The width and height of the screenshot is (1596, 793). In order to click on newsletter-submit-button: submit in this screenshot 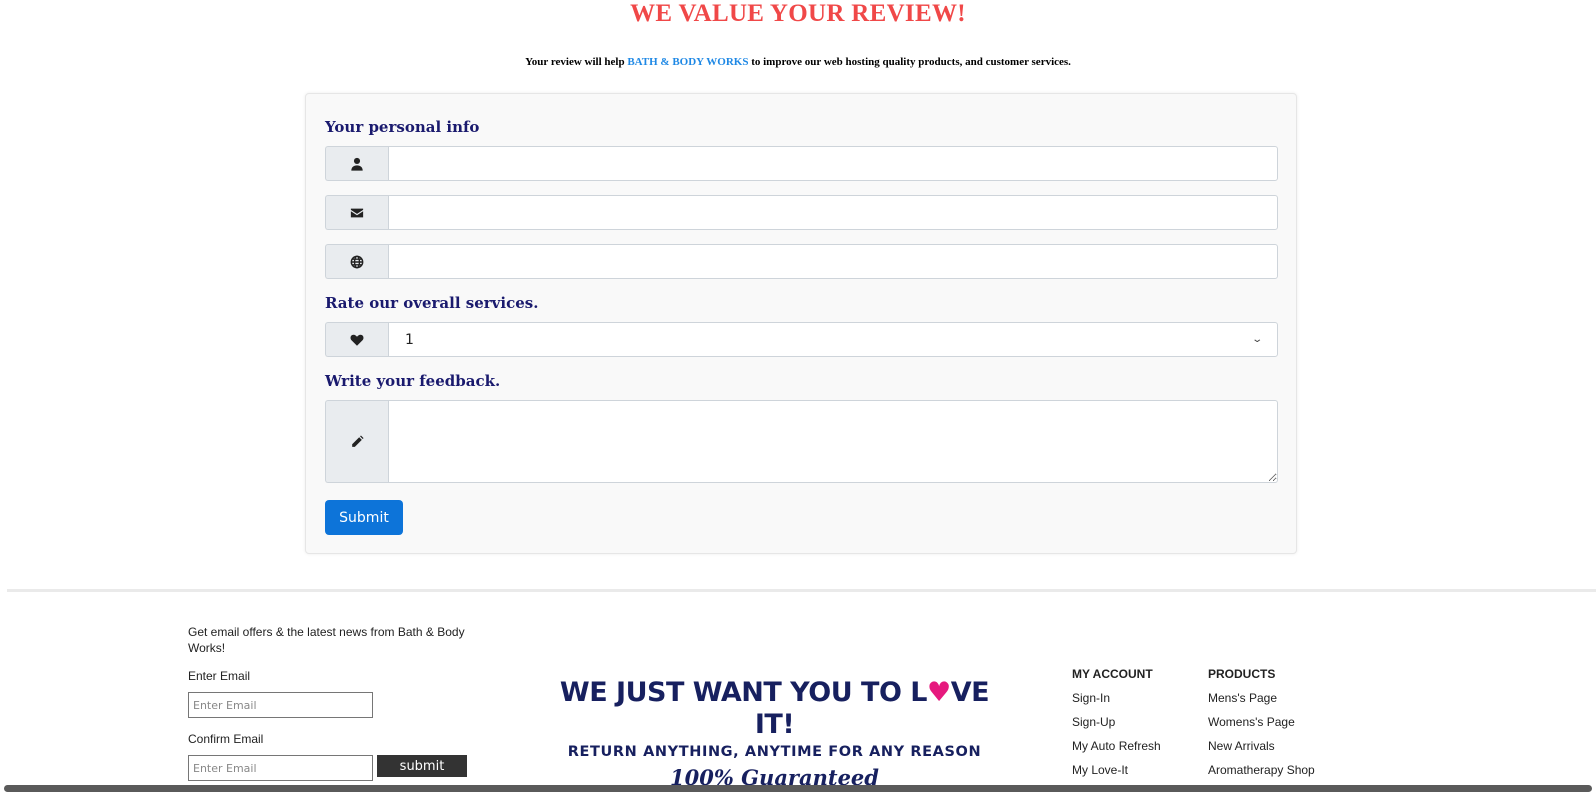, I will do `click(422, 766)`.